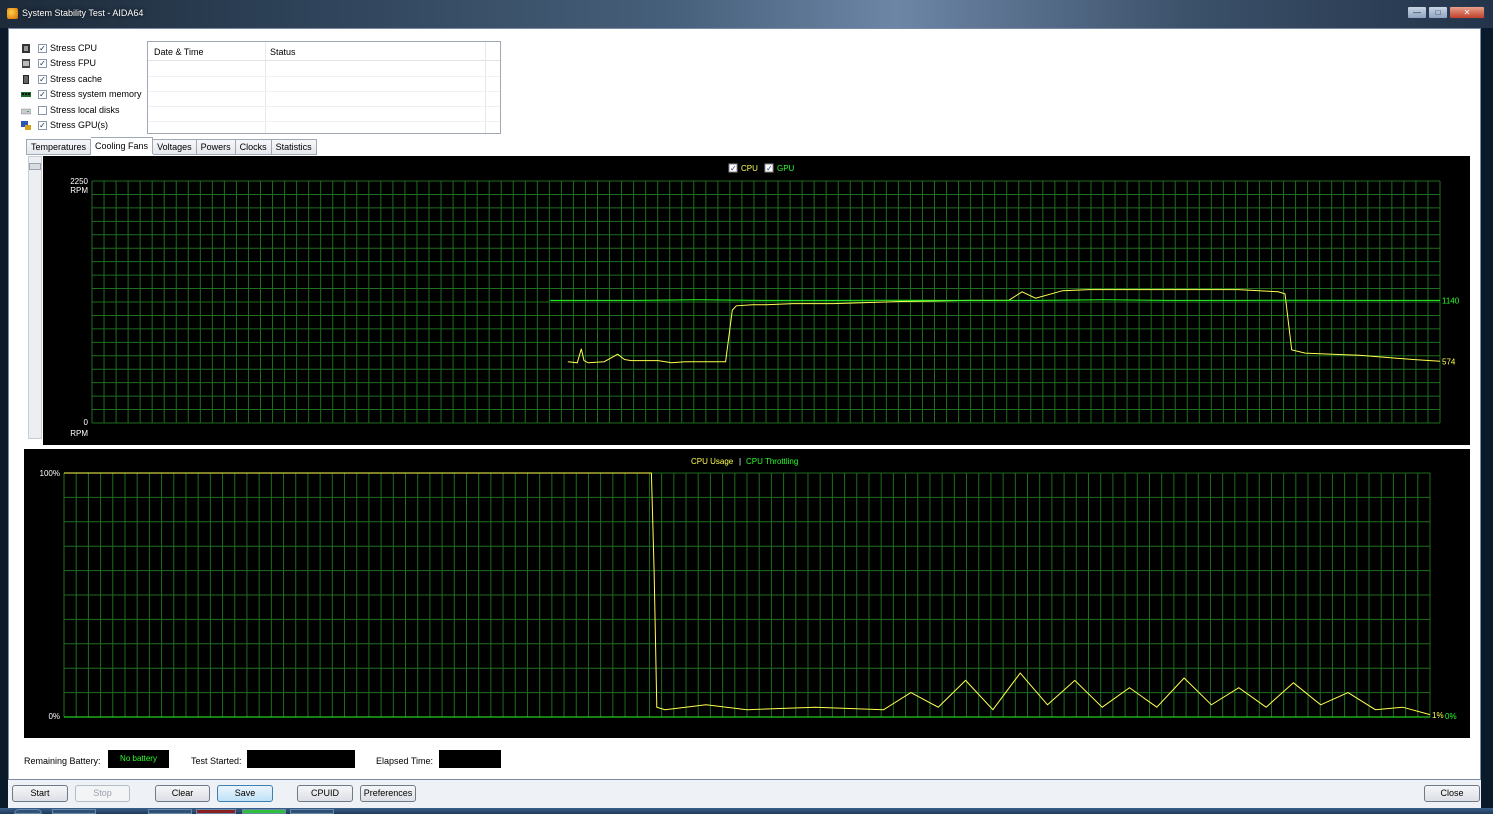  What do you see at coordinates (388, 793) in the screenshot?
I see `preferences-button: Preferences` at bounding box center [388, 793].